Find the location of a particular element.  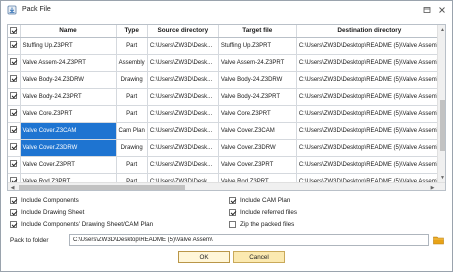

include-cam-plan-option: Include CAM Plan is located at coordinates (259, 200).